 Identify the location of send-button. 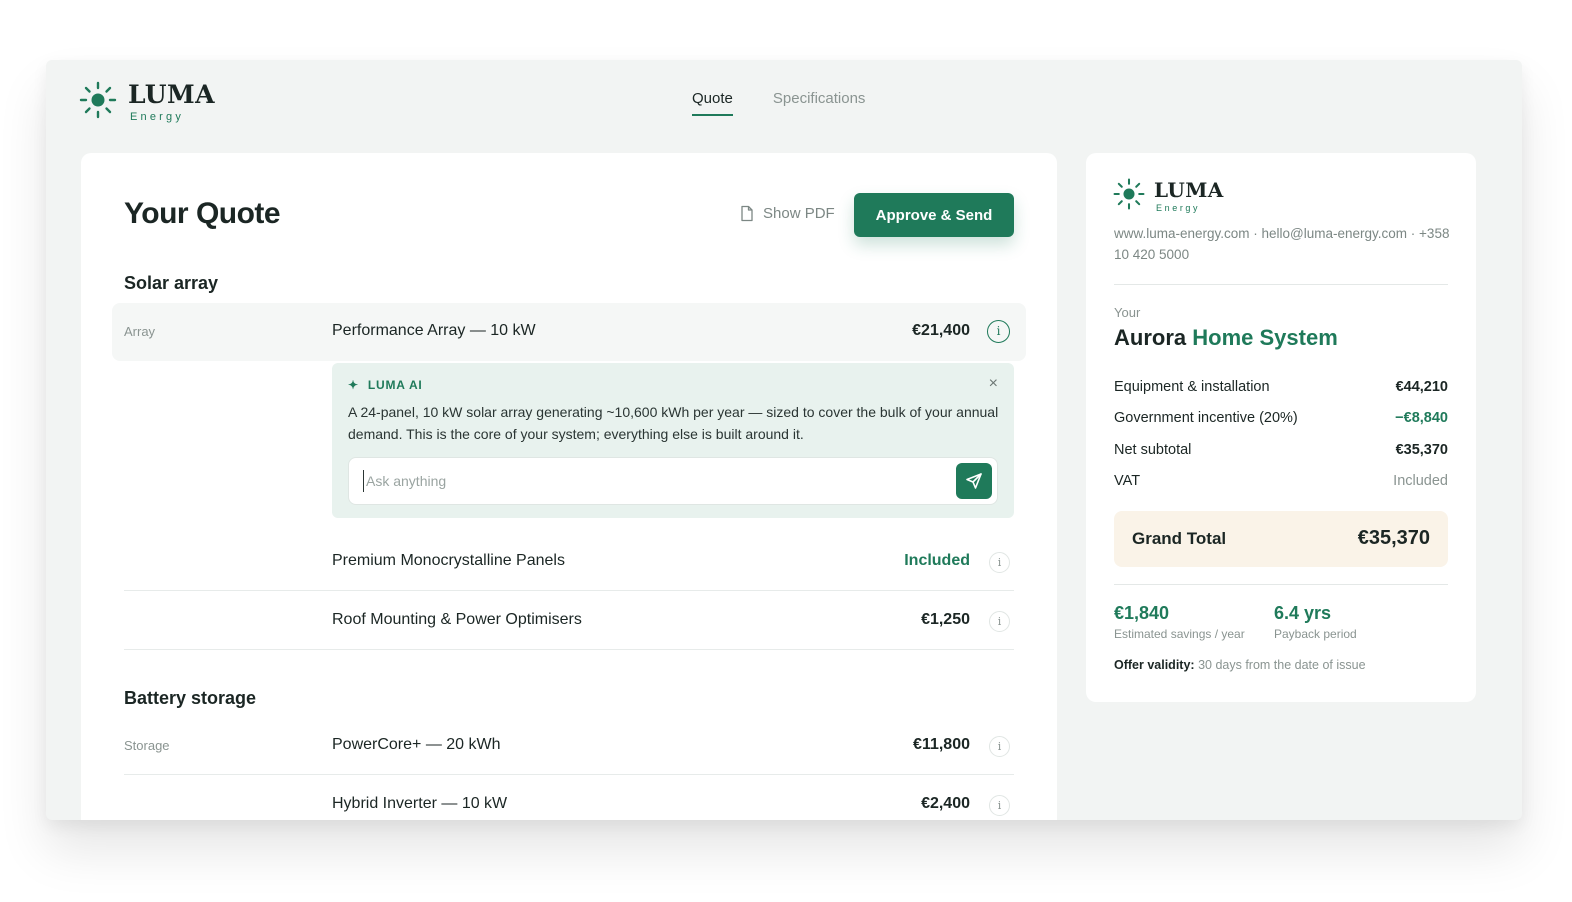
(974, 481).